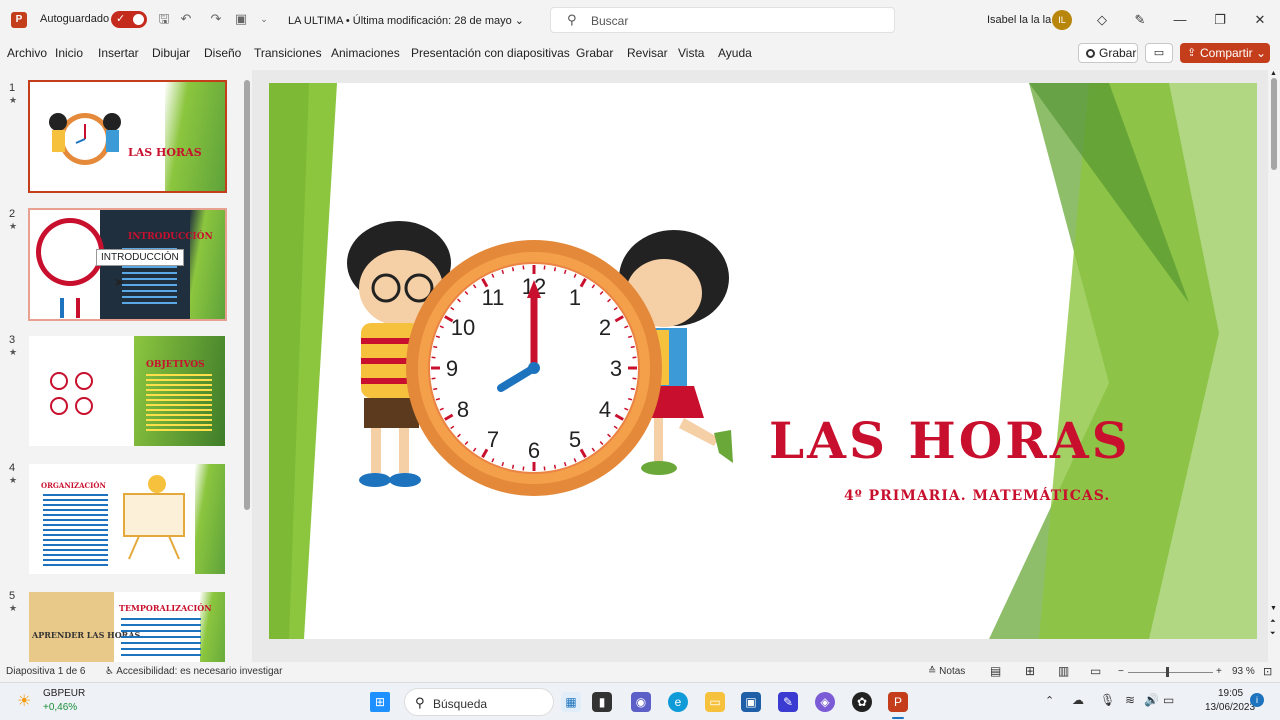 This screenshot has height=720, width=1280. I want to click on thumbnail-slide-1: LAS HORAS, so click(127, 136).